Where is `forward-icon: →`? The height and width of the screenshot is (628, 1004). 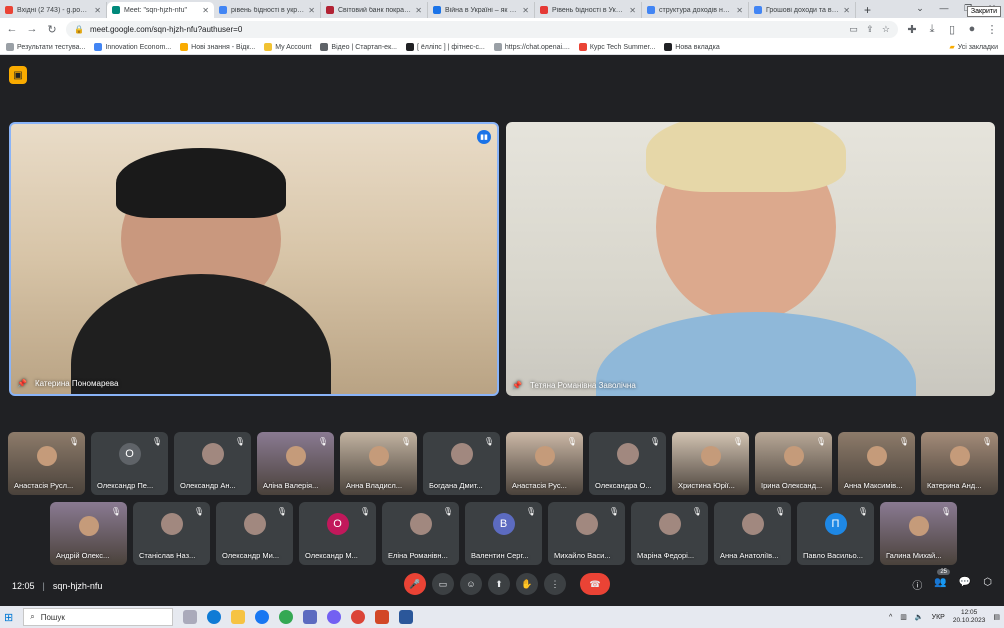
forward-icon: → is located at coordinates (32, 29).